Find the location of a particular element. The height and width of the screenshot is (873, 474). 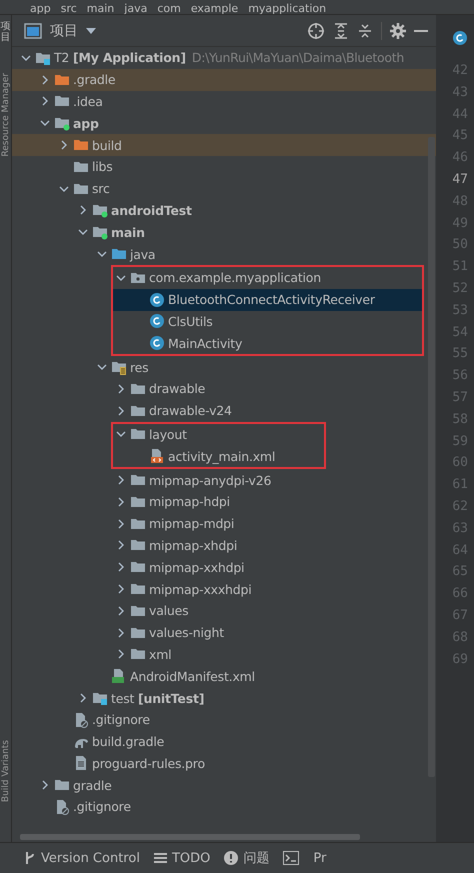

layout-file-icon is located at coordinates (157, 456).